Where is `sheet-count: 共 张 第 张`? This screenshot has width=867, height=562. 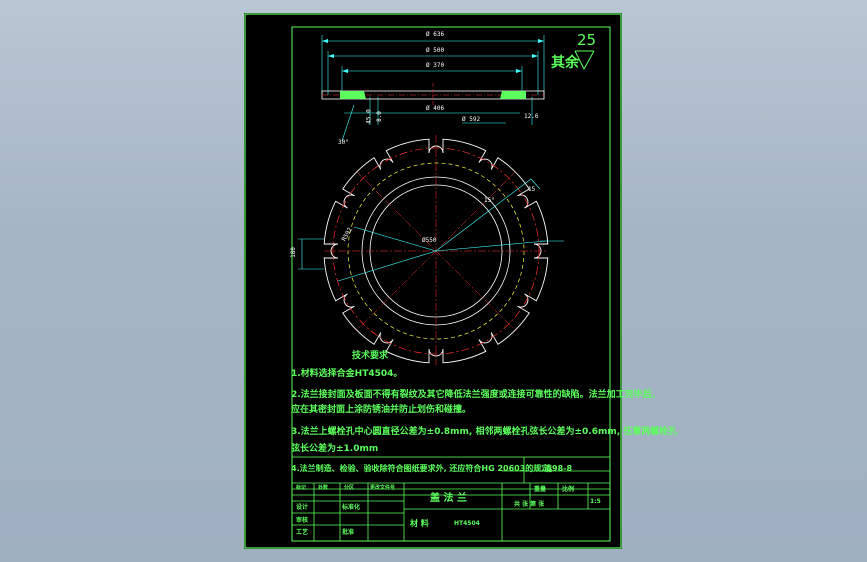
sheet-count: 共 张 第 张 is located at coordinates (529, 504).